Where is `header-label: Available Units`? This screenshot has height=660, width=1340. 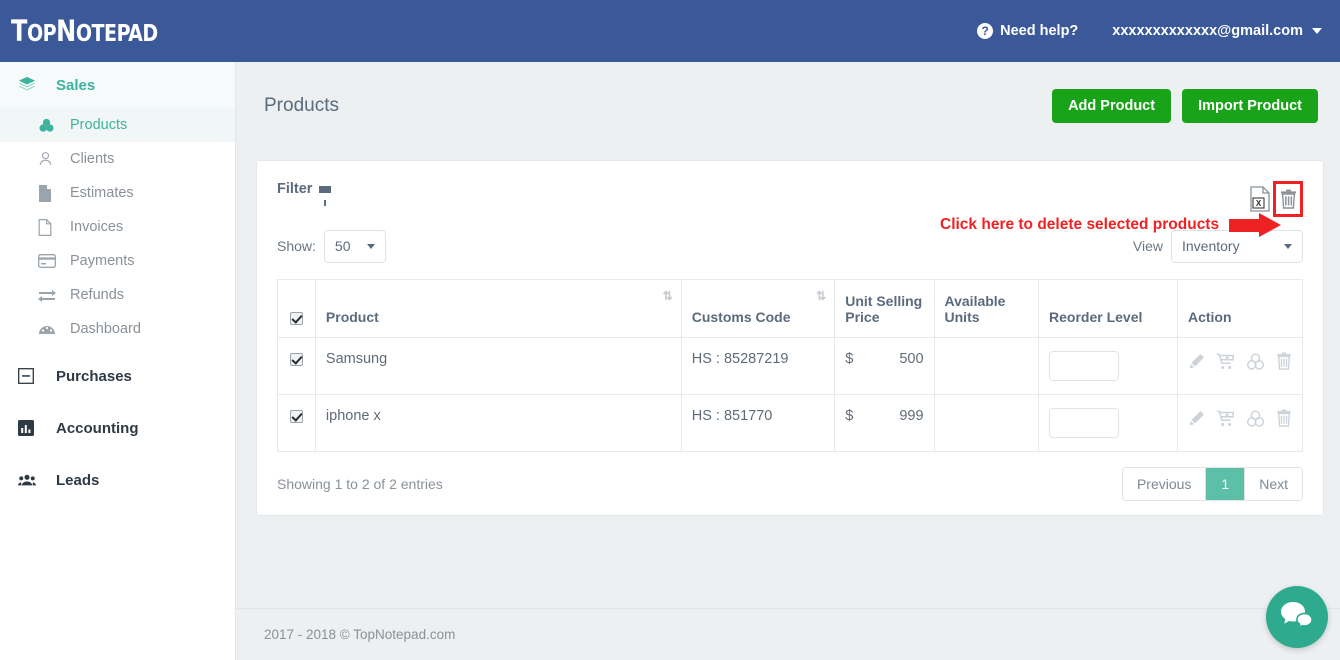 header-label: Available Units is located at coordinates (975, 309).